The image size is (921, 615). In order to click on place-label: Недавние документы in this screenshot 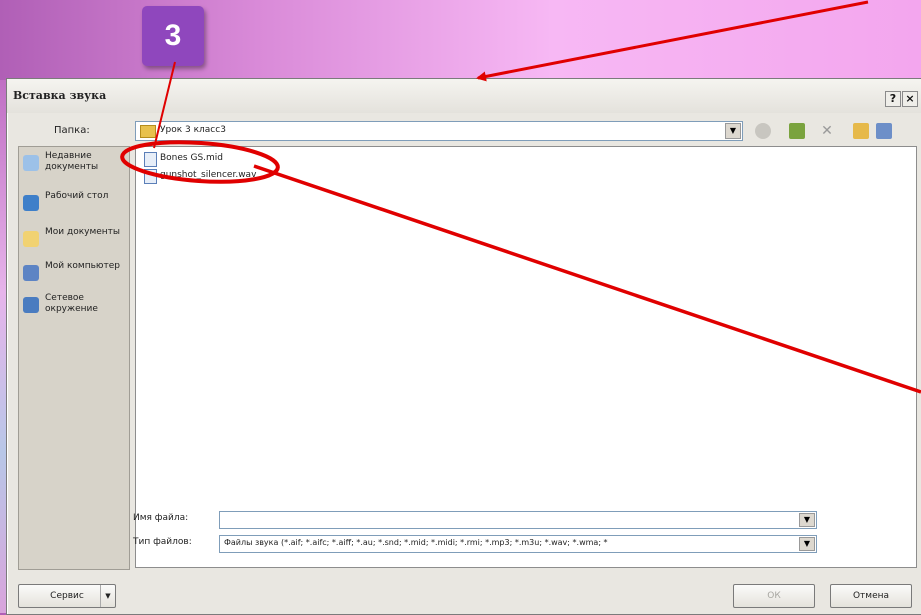, I will do `click(72, 161)`.